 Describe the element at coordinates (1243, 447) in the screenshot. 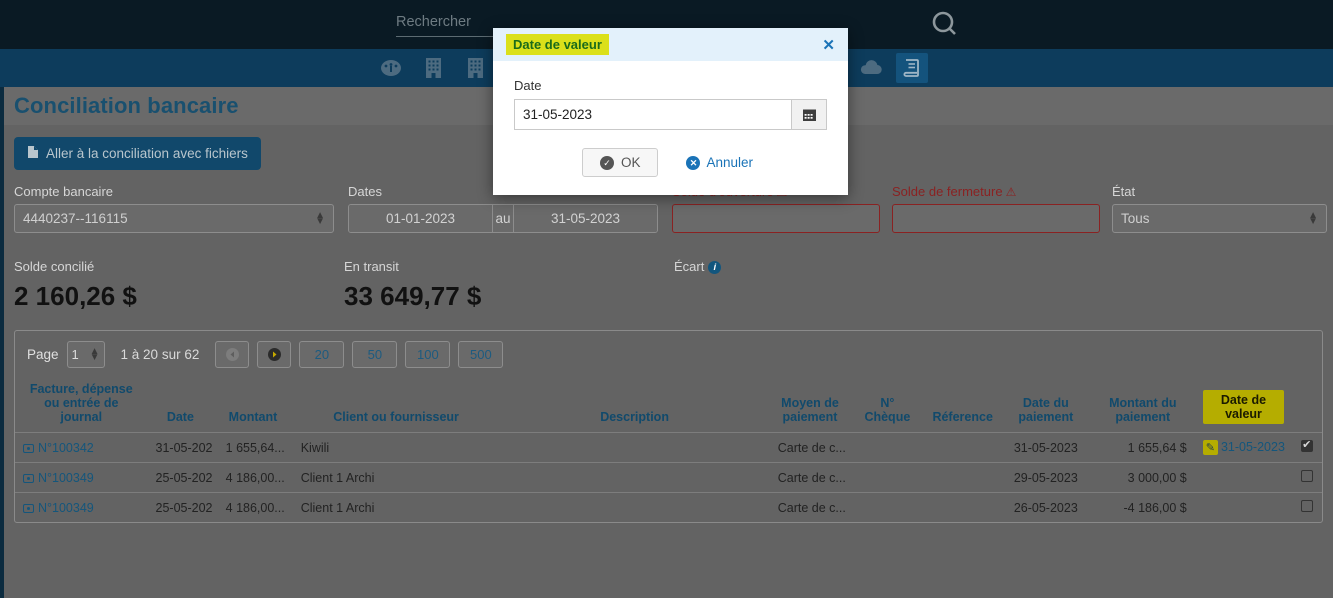

I see `cell-date-valeur: ✎ 31-05-2023` at that location.